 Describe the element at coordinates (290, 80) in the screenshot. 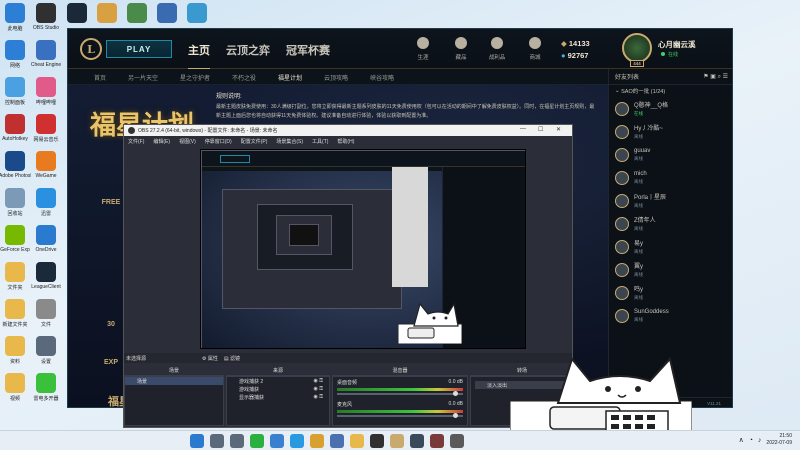

I see `sub-tab: 福星计划` at that location.